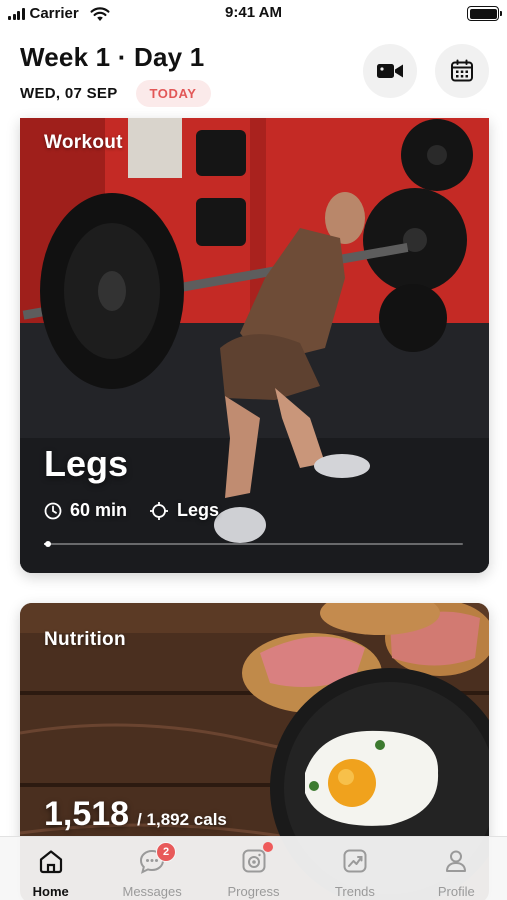 This screenshot has width=507, height=900. Describe the element at coordinates (253, 544) in the screenshot. I see `workout-progress-bar` at that location.